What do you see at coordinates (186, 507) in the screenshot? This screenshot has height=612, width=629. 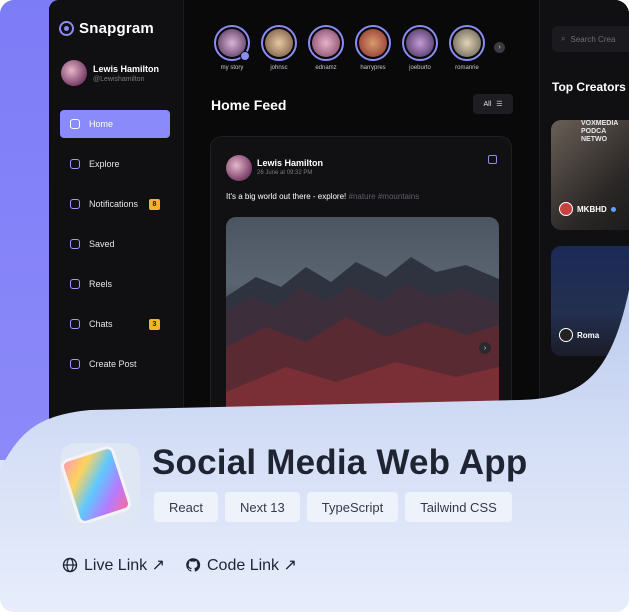 I see `tech-tag: React` at bounding box center [186, 507].